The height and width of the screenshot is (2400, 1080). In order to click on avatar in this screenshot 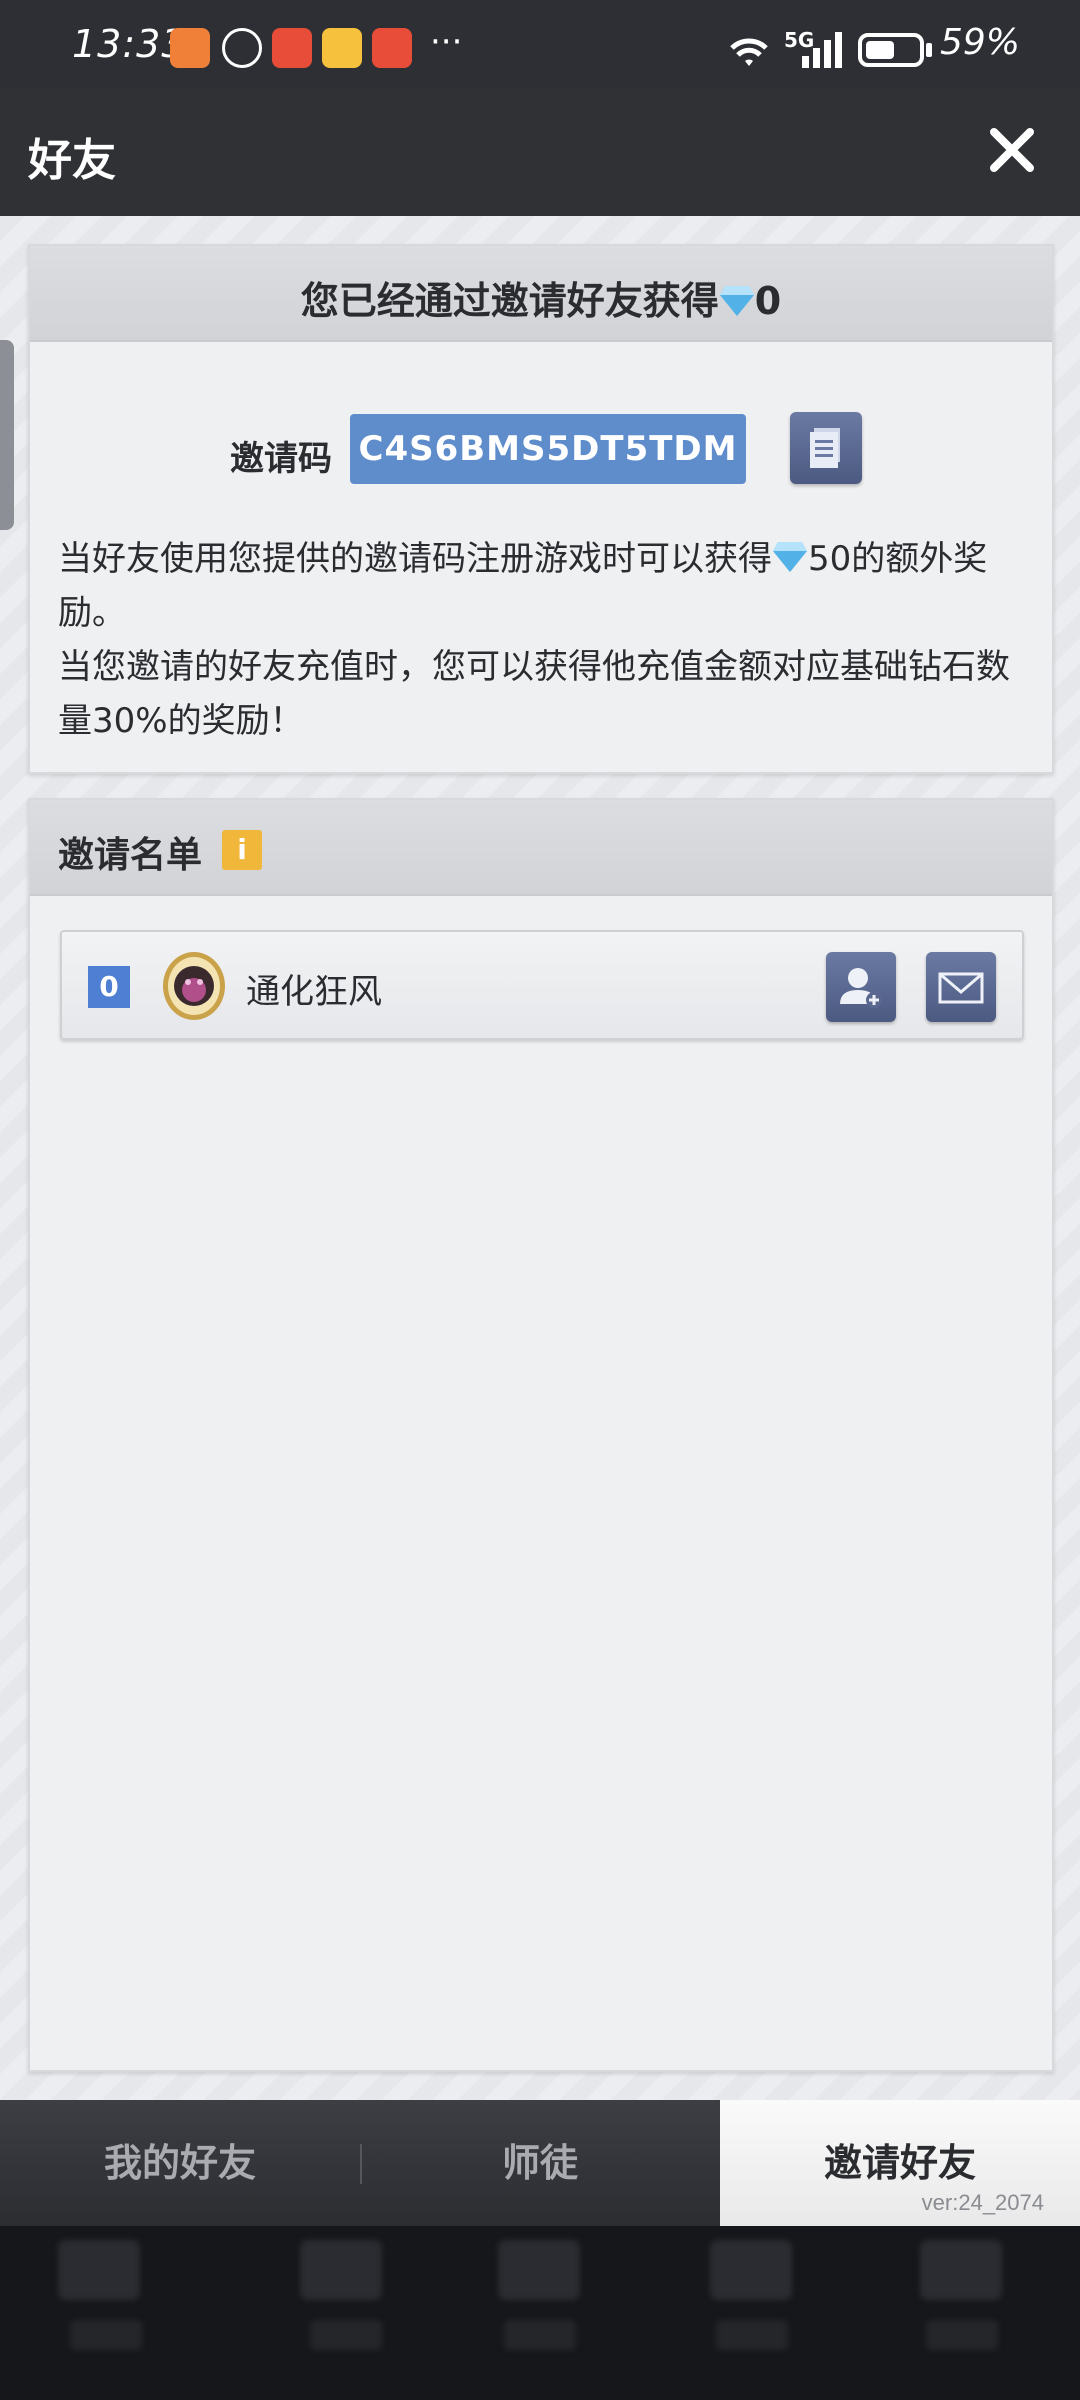, I will do `click(194, 986)`.